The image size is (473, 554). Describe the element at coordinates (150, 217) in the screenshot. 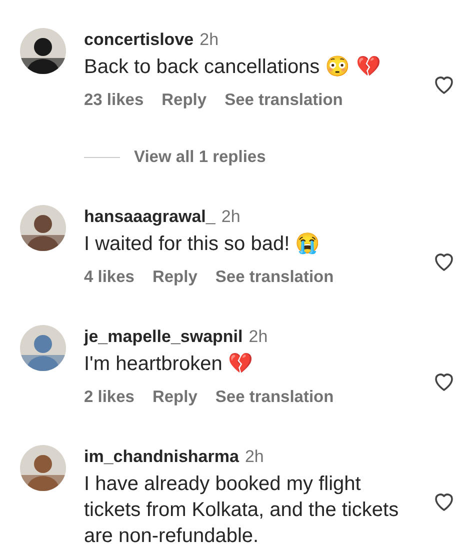

I see `username: hansaaagrawal_` at that location.